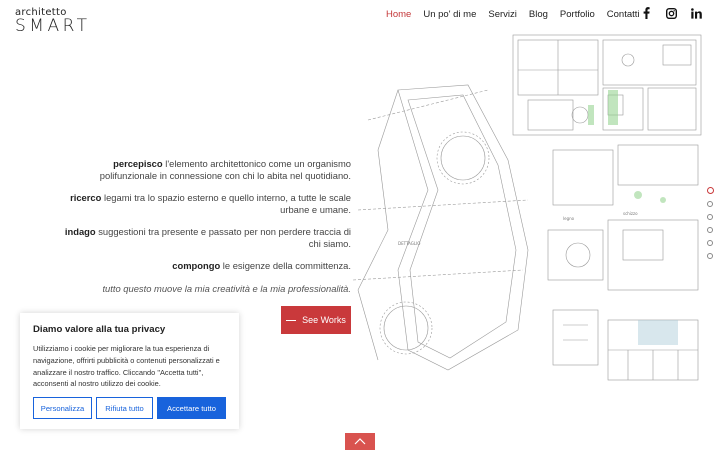 This screenshot has width=720, height=450. What do you see at coordinates (577, 14) in the screenshot?
I see `nav-portfolio: Portfolio` at bounding box center [577, 14].